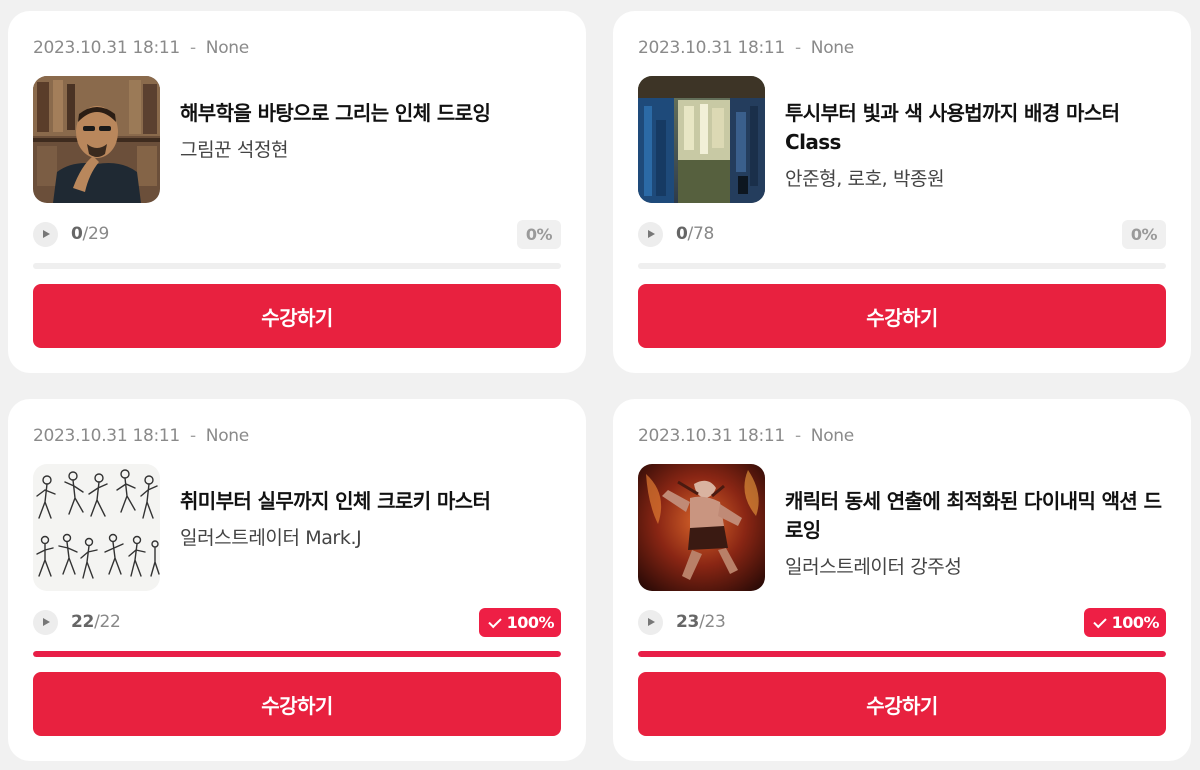 This screenshot has width=1200, height=770. What do you see at coordinates (370, 501) in the screenshot?
I see `course-title: 취미부터 실무까지 인체 크로키 마스터` at bounding box center [370, 501].